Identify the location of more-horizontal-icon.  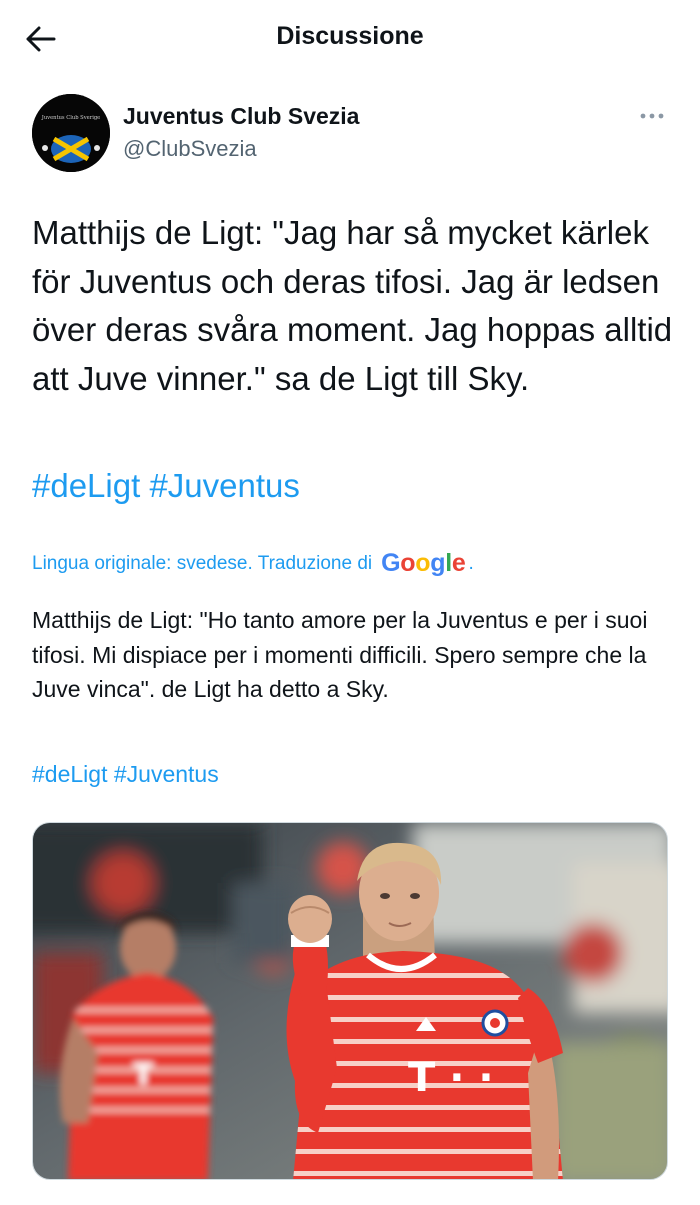
(652, 116).